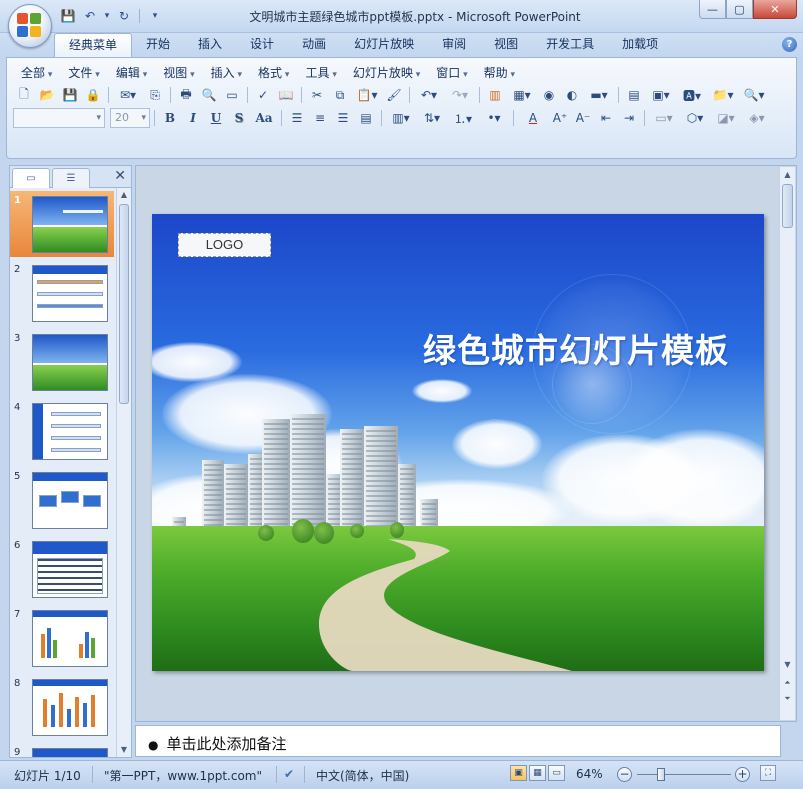 This screenshot has height=789, width=803. What do you see at coordinates (62, 750) in the screenshot?
I see `thumbnail-slide-9: 9` at bounding box center [62, 750].